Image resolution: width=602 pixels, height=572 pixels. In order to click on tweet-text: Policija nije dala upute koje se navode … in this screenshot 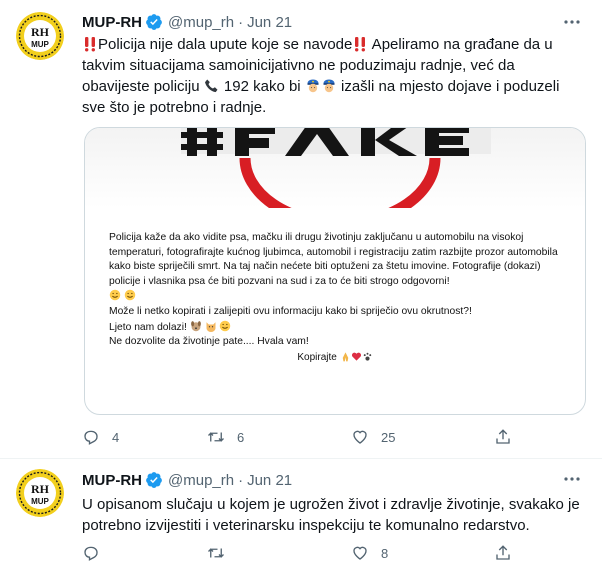, I will do `click(334, 76)`.